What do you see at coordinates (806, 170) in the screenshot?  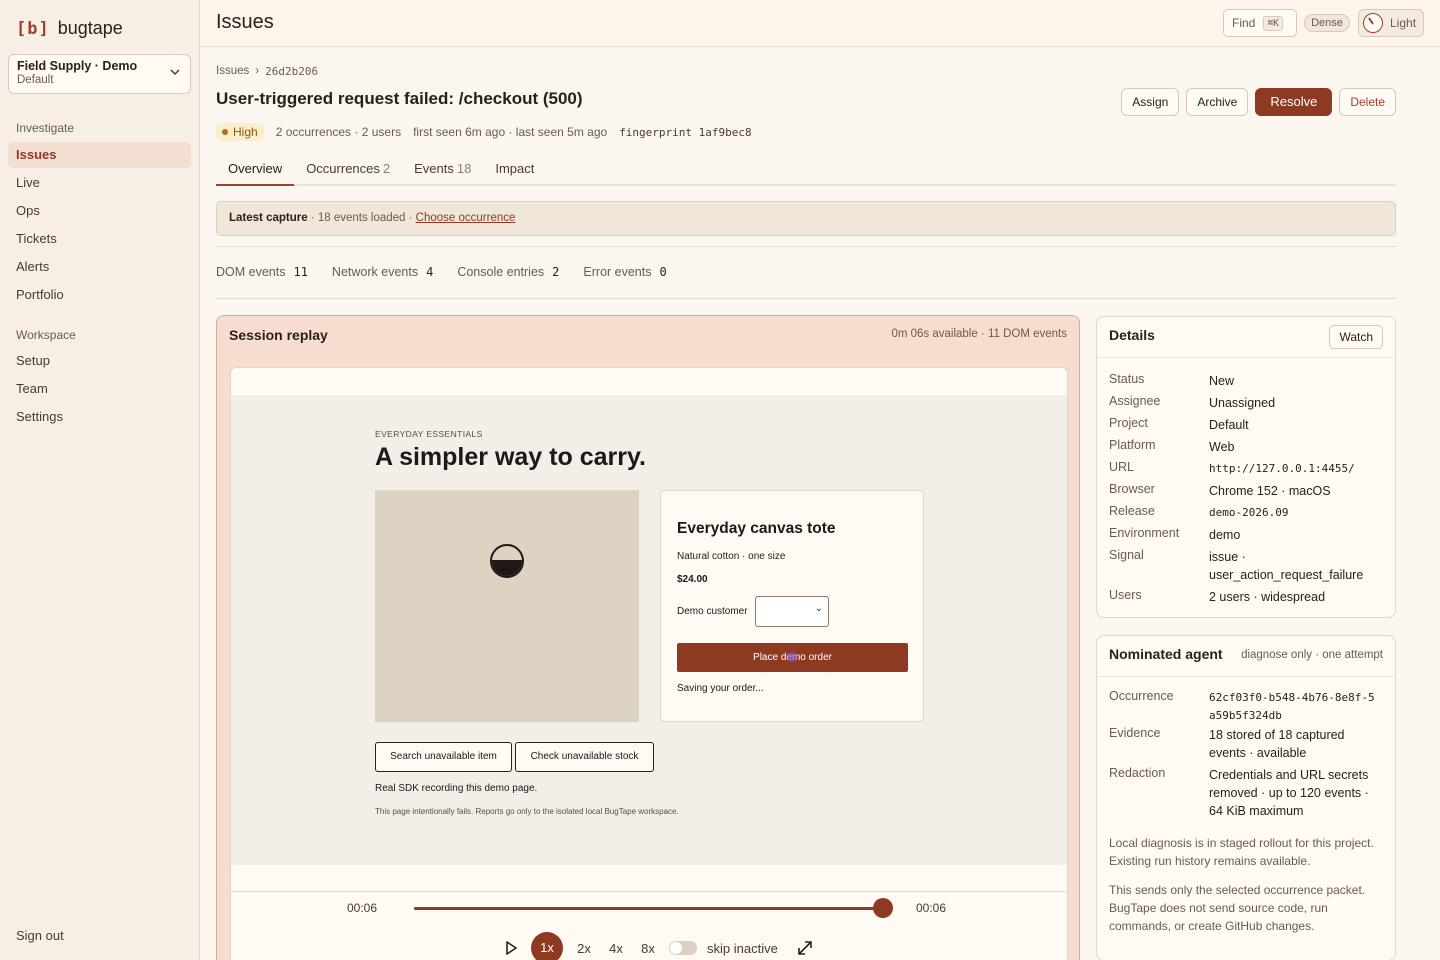 I see `issue-tabs: Overview Occurrences 2 Events 18 Impact` at bounding box center [806, 170].